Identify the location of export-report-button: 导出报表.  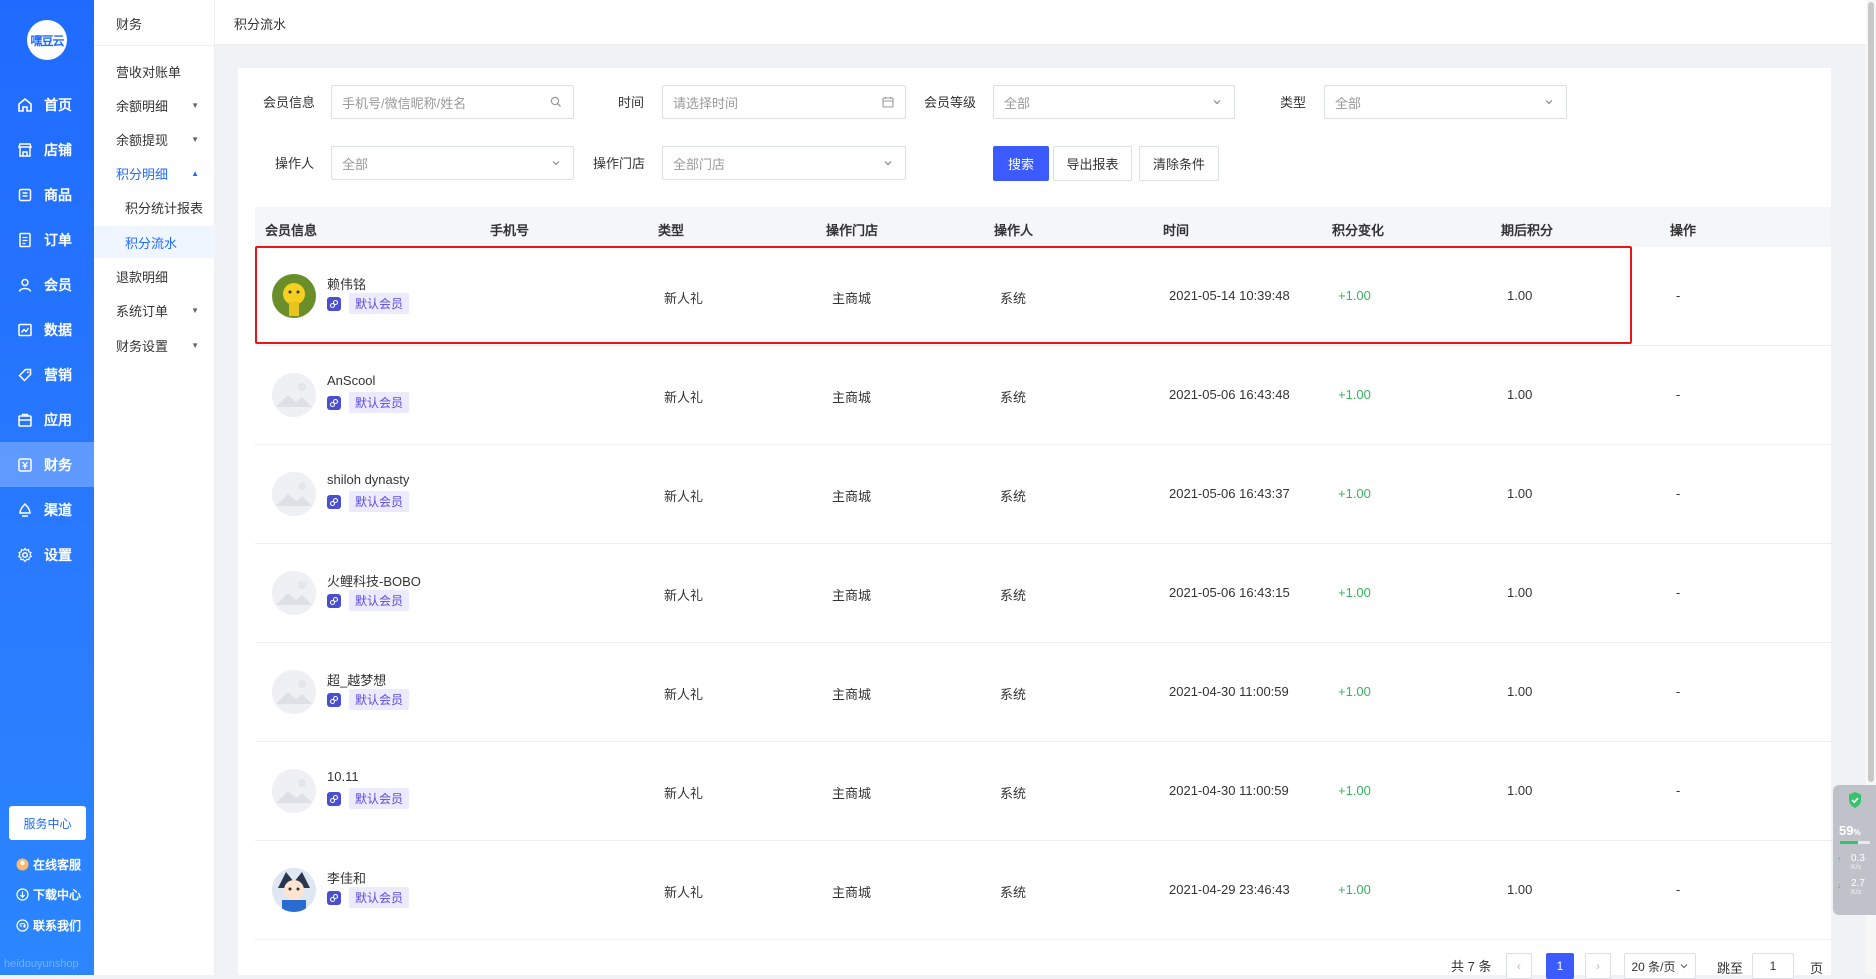
(1092, 163).